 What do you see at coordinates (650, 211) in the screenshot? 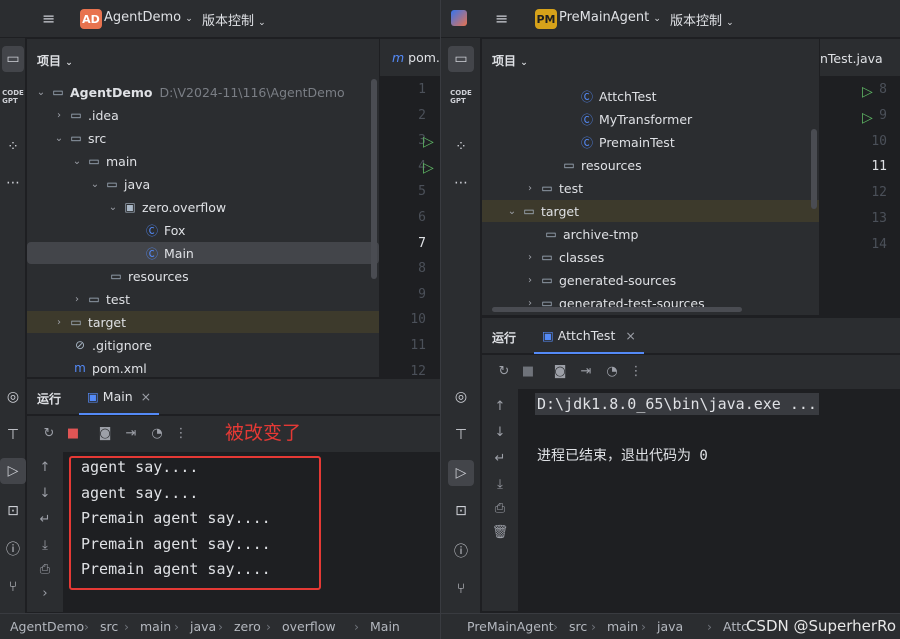
I see `tree-node-target: ⌄ ▭ target` at bounding box center [650, 211].